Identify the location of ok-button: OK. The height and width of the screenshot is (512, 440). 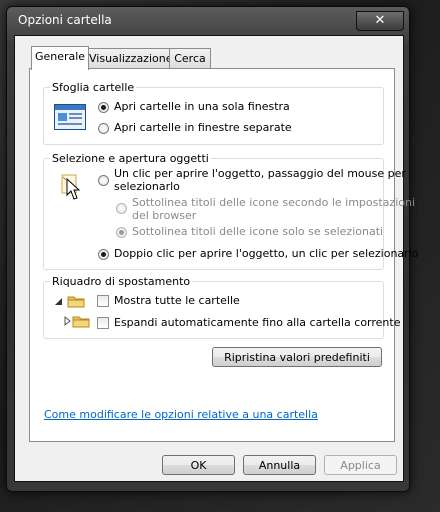
(198, 465).